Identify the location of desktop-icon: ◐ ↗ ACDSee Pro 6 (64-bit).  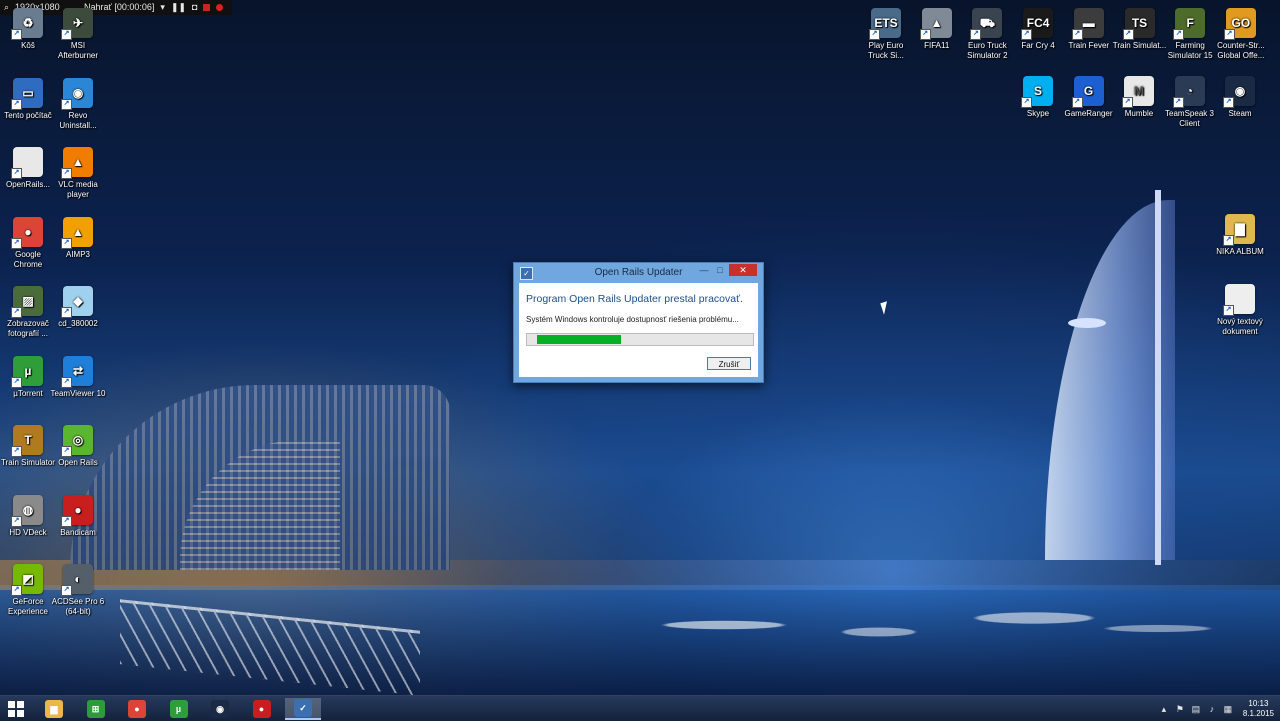
(78, 590).